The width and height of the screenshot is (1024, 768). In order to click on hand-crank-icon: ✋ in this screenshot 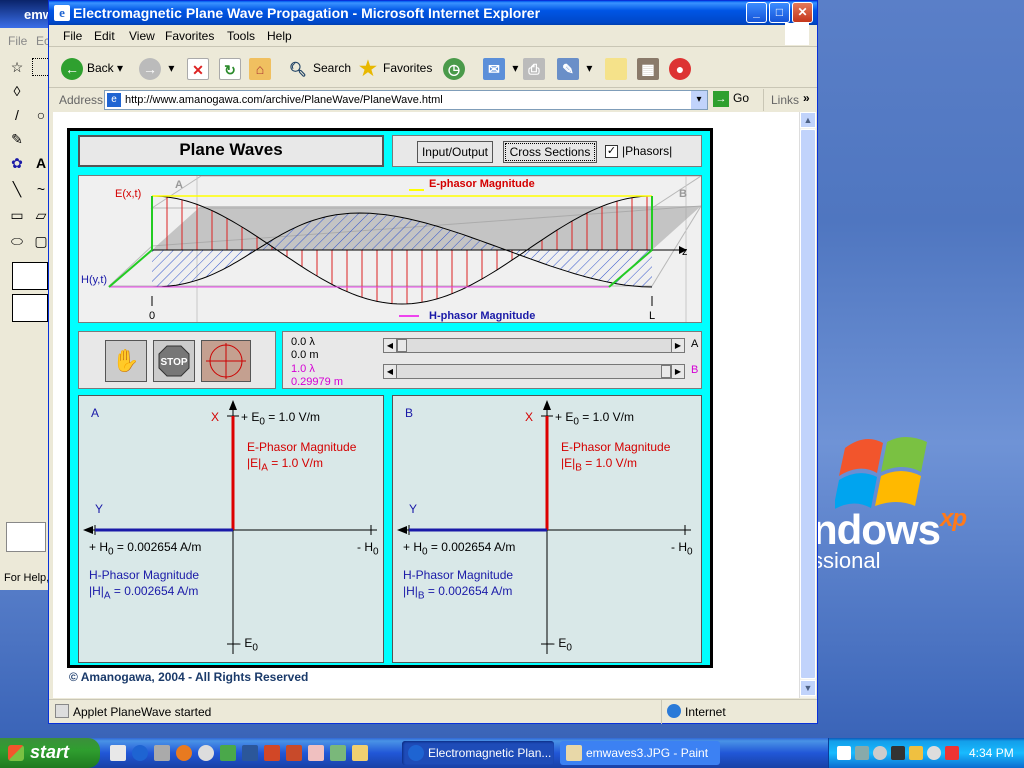, I will do `click(126, 361)`.